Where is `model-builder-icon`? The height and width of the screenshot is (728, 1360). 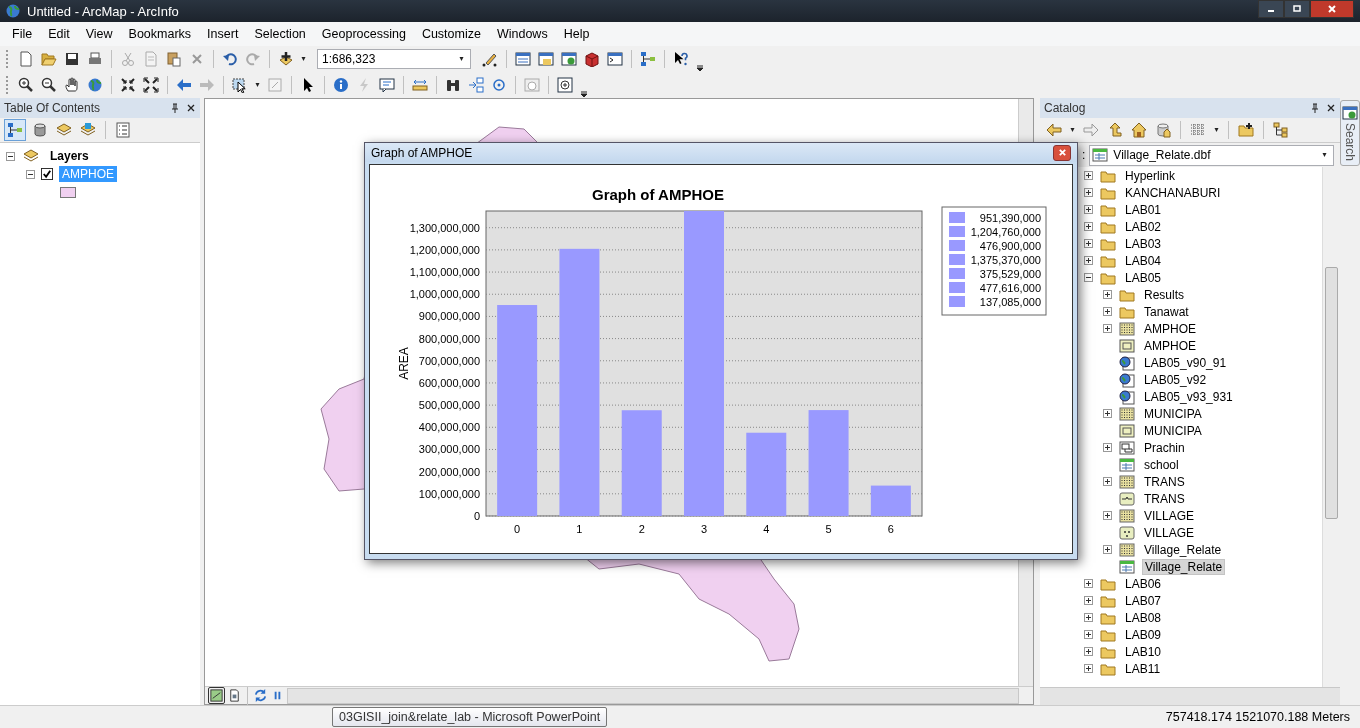 model-builder-icon is located at coordinates (648, 59).